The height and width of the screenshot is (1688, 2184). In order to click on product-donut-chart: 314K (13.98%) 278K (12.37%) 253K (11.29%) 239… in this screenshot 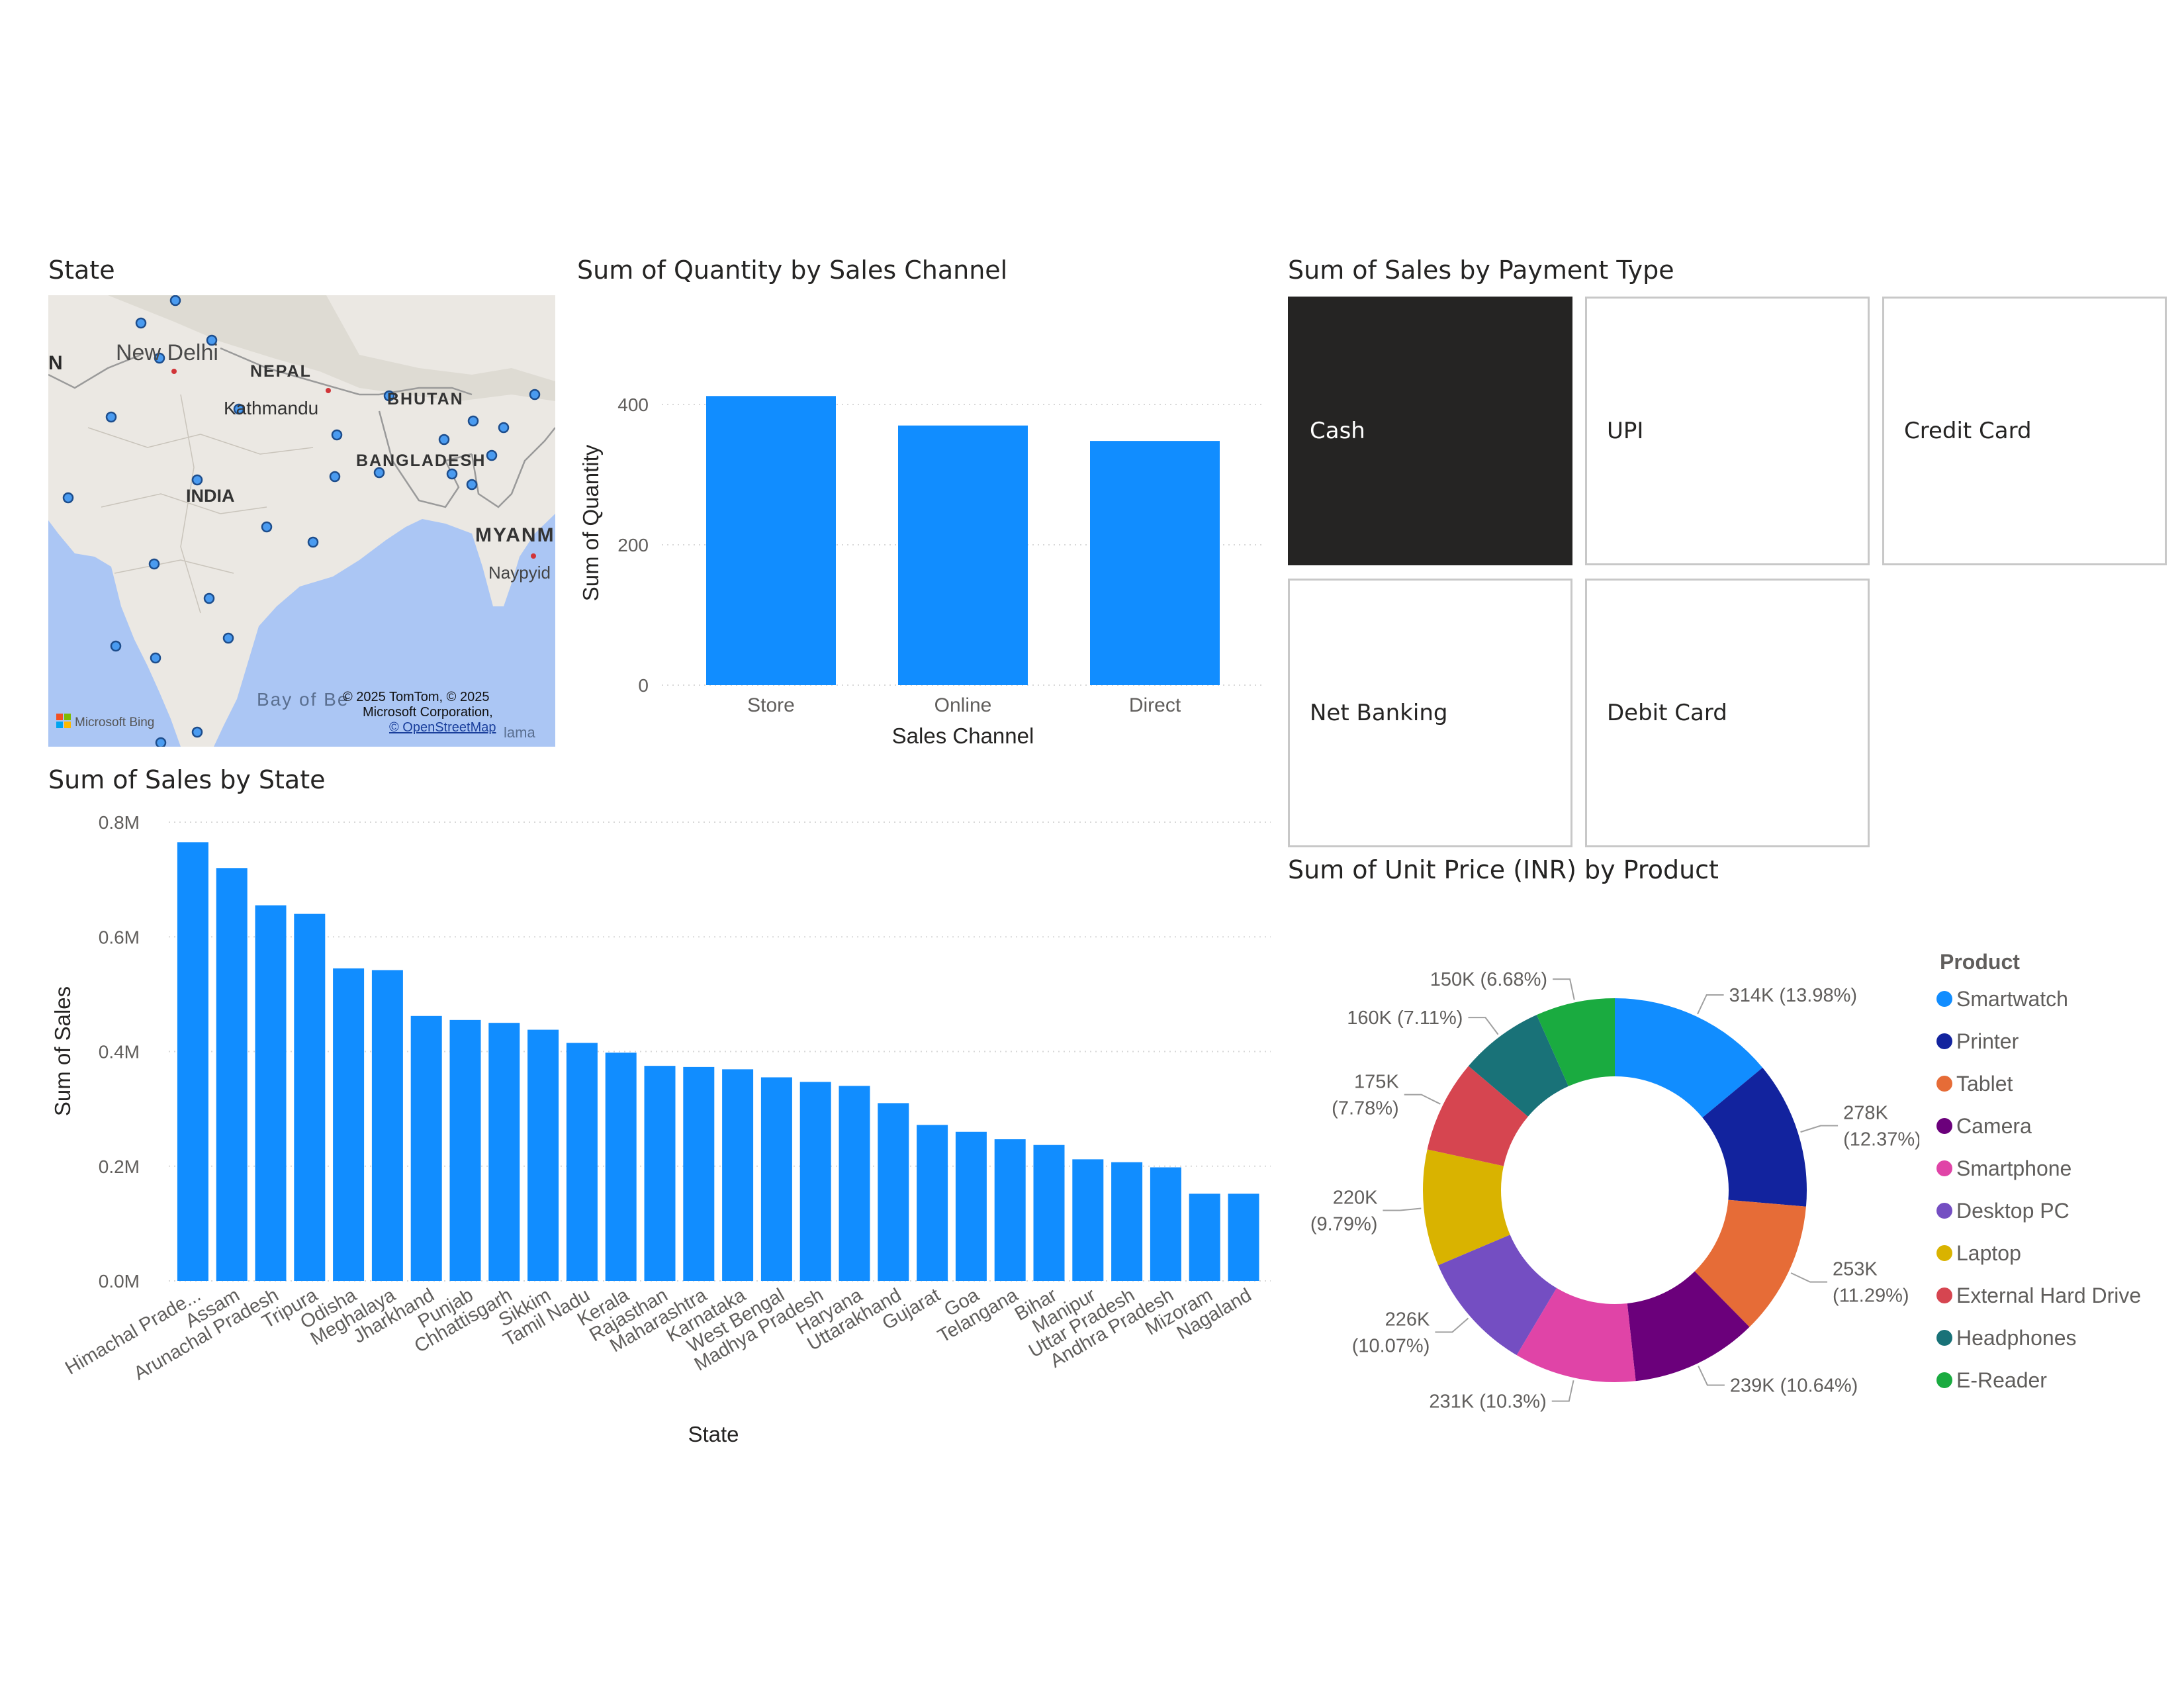, I will do `click(1608, 1178)`.